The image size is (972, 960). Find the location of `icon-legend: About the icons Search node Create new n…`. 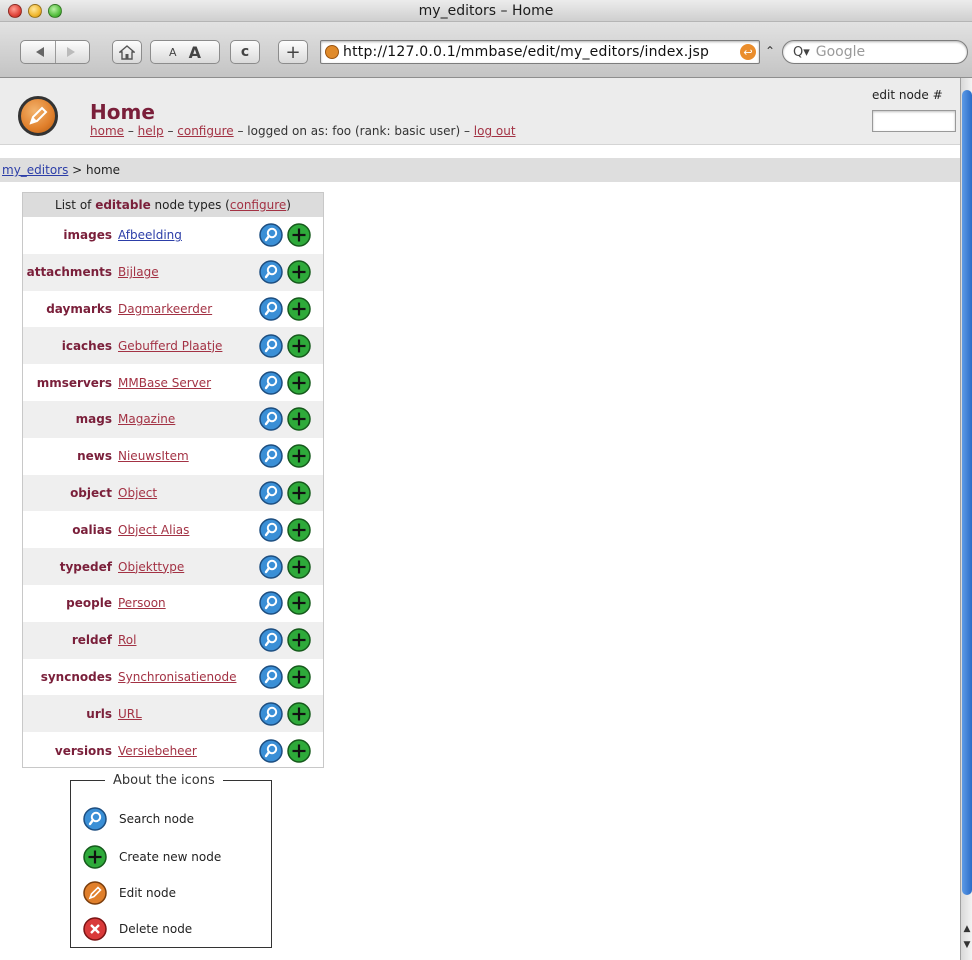

icon-legend: About the icons Search node Create new n… is located at coordinates (171, 860).